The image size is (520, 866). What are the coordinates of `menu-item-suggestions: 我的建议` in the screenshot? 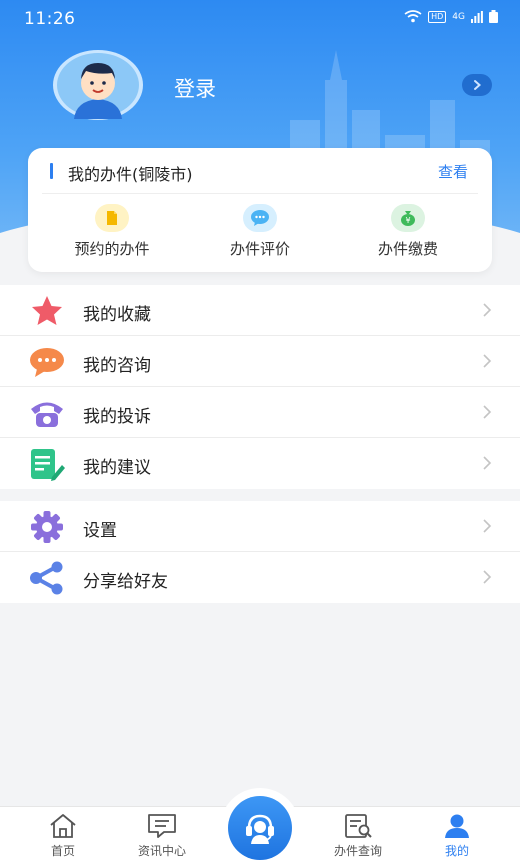 It's located at (260, 463).